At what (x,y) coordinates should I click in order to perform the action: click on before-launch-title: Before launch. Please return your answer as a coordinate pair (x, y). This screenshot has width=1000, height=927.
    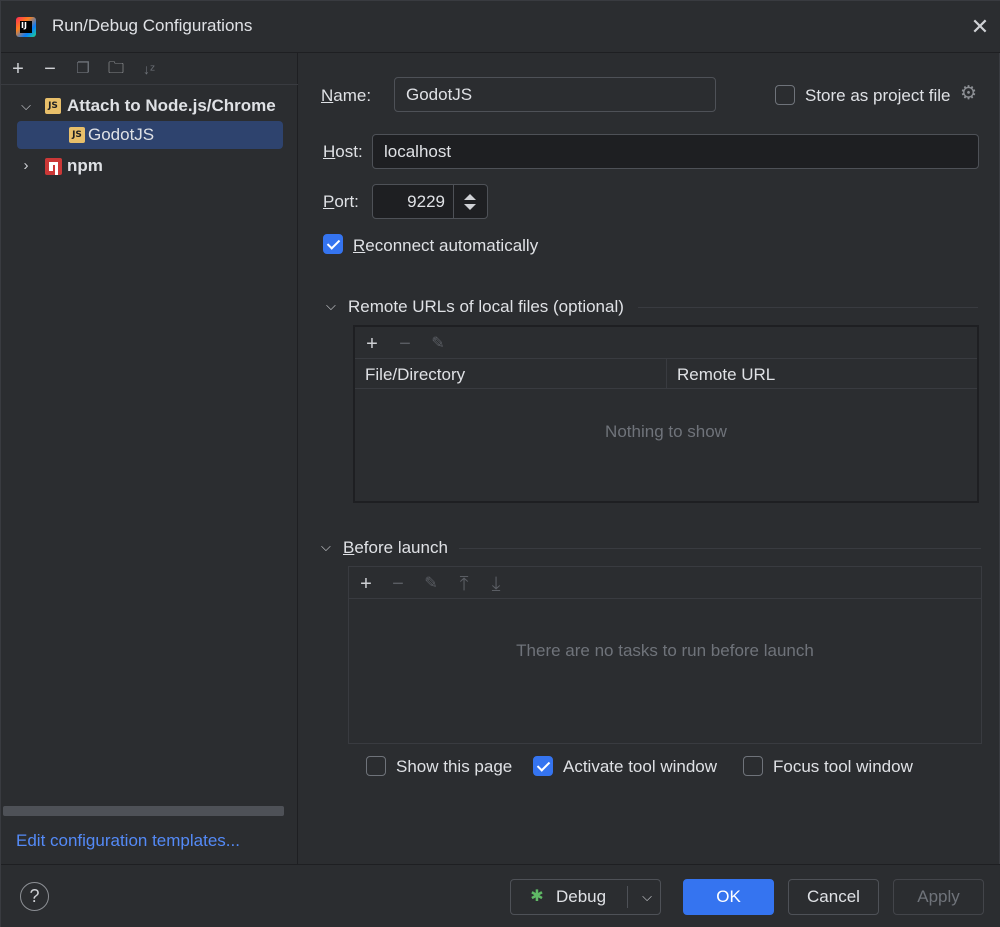
    Looking at the image, I should click on (395, 547).